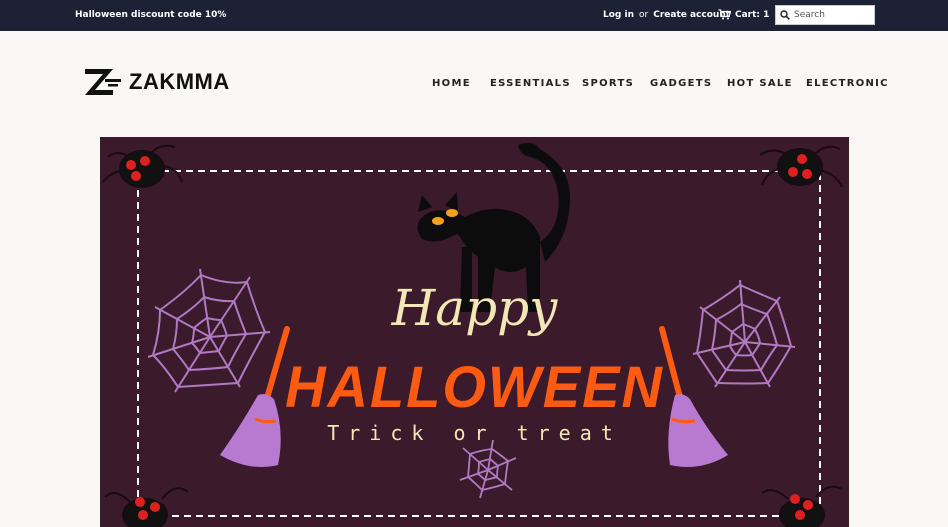 This screenshot has height=527, width=948. What do you see at coordinates (474, 433) in the screenshot?
I see `banner-trick-text: Trick or treat` at bounding box center [474, 433].